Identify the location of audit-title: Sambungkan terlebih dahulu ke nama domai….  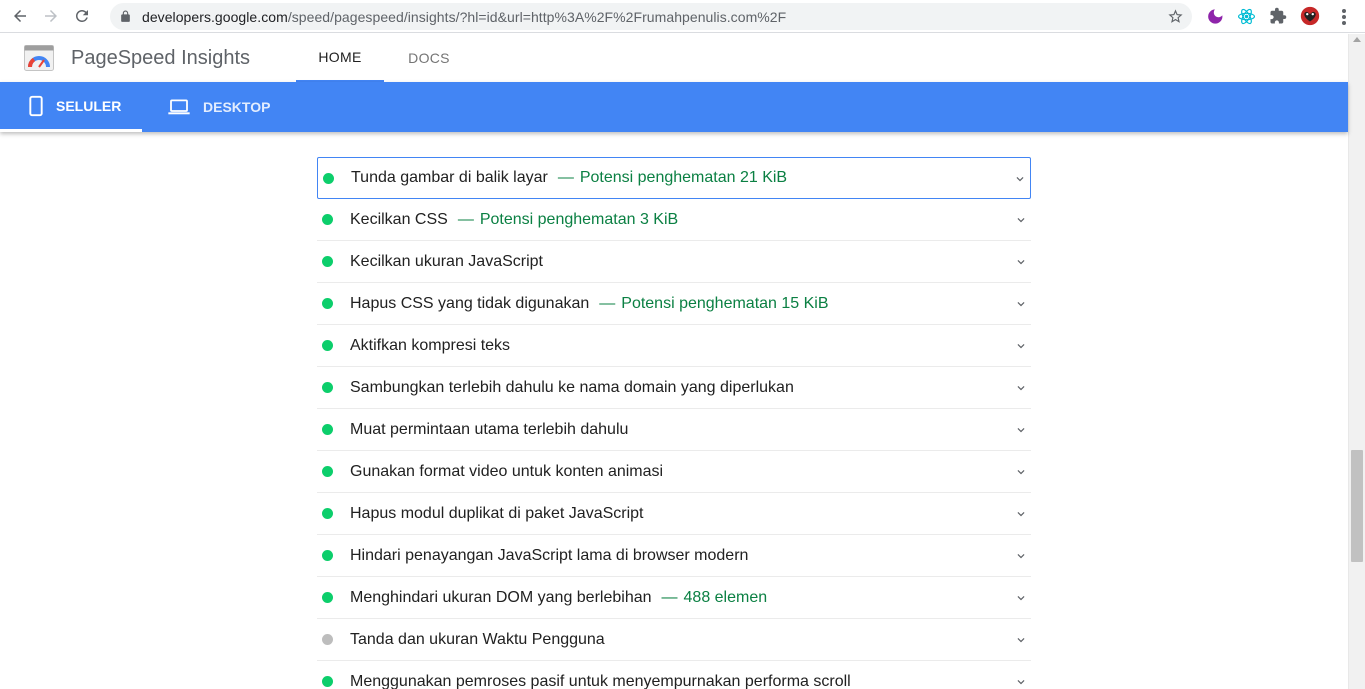
(572, 387).